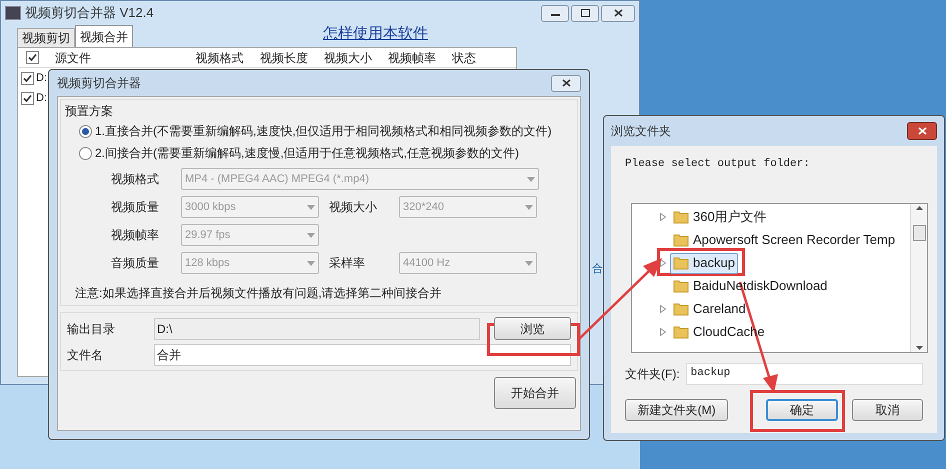 This screenshot has height=469, width=946. Describe the element at coordinates (375, 33) in the screenshot. I see `help-link: 怎样使用本软件` at that location.